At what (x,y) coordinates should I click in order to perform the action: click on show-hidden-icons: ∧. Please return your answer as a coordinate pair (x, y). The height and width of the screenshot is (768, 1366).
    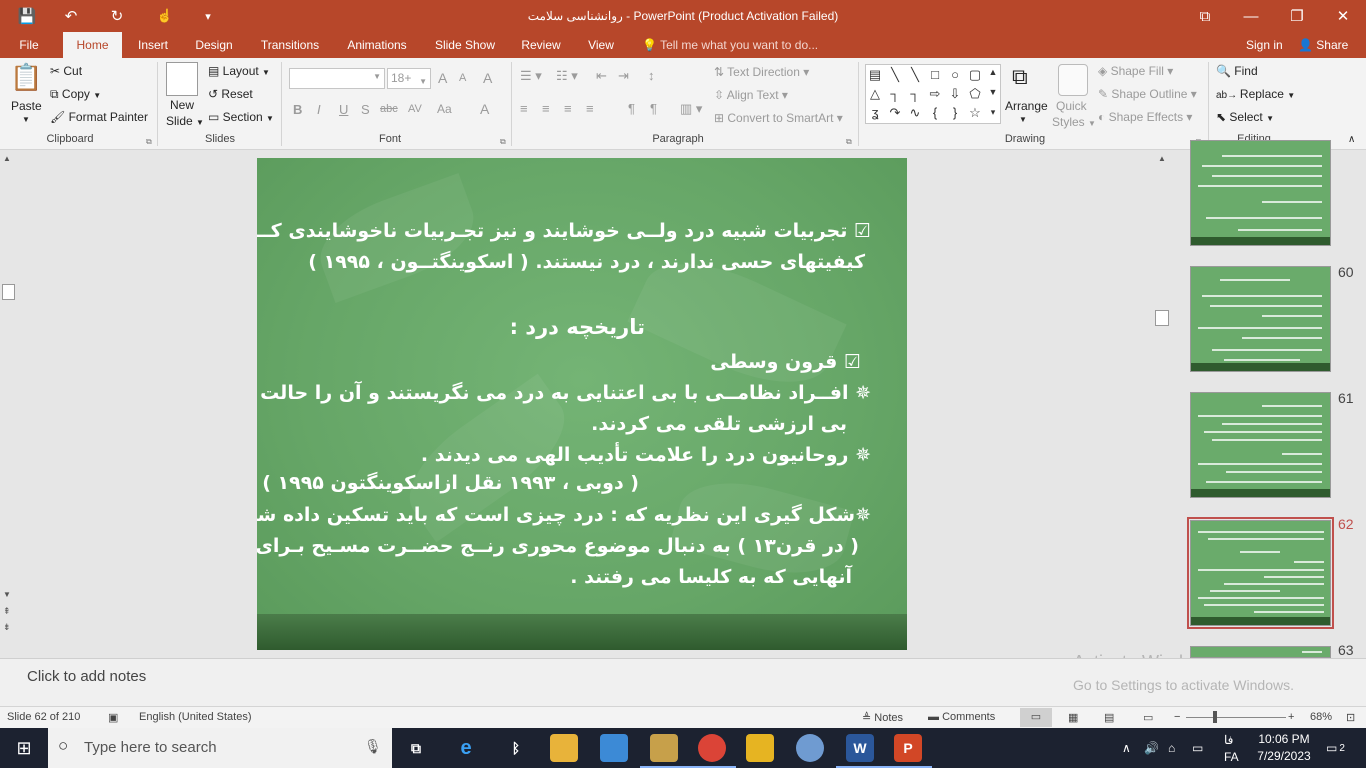
    Looking at the image, I should click on (1126, 748).